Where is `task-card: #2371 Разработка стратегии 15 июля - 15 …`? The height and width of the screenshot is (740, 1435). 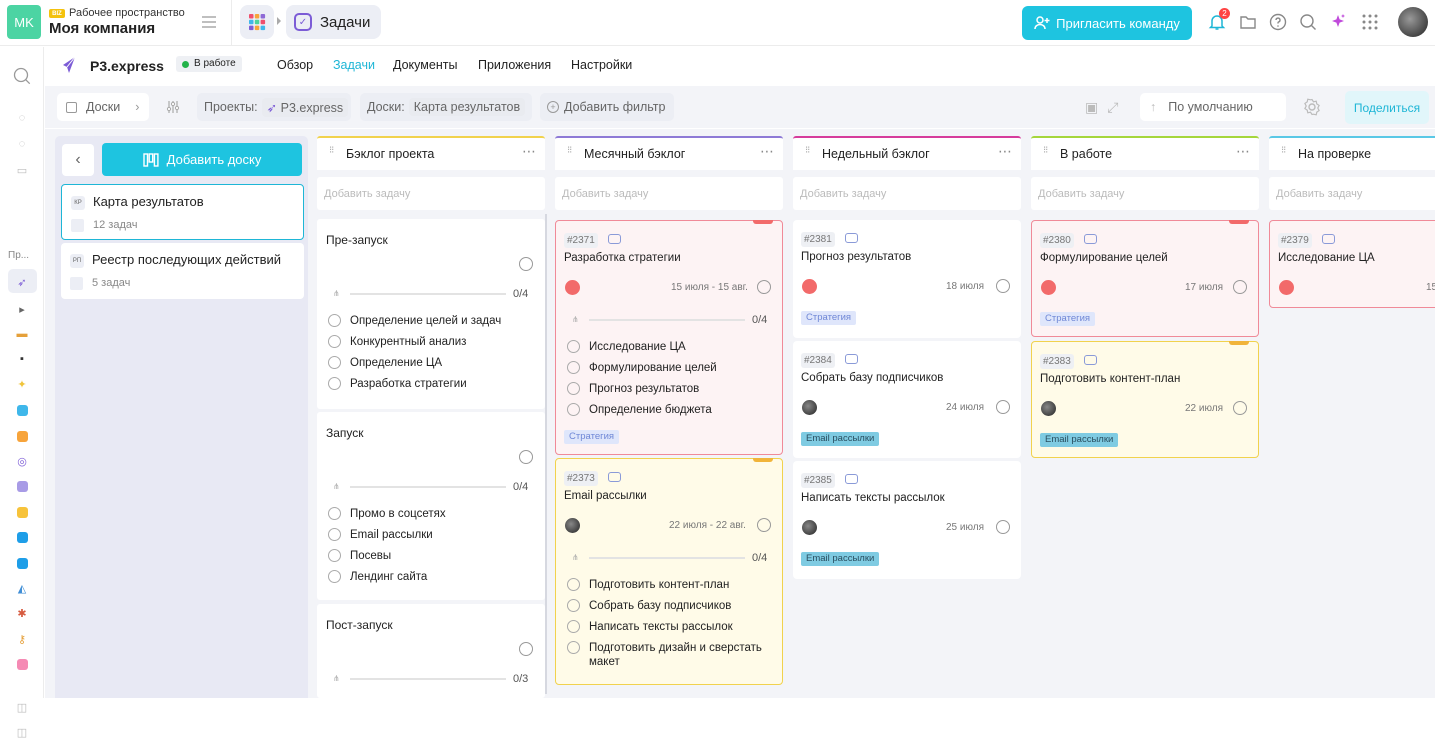 task-card: #2371 Разработка стратегии 15 июля - 15 … is located at coordinates (669, 337).